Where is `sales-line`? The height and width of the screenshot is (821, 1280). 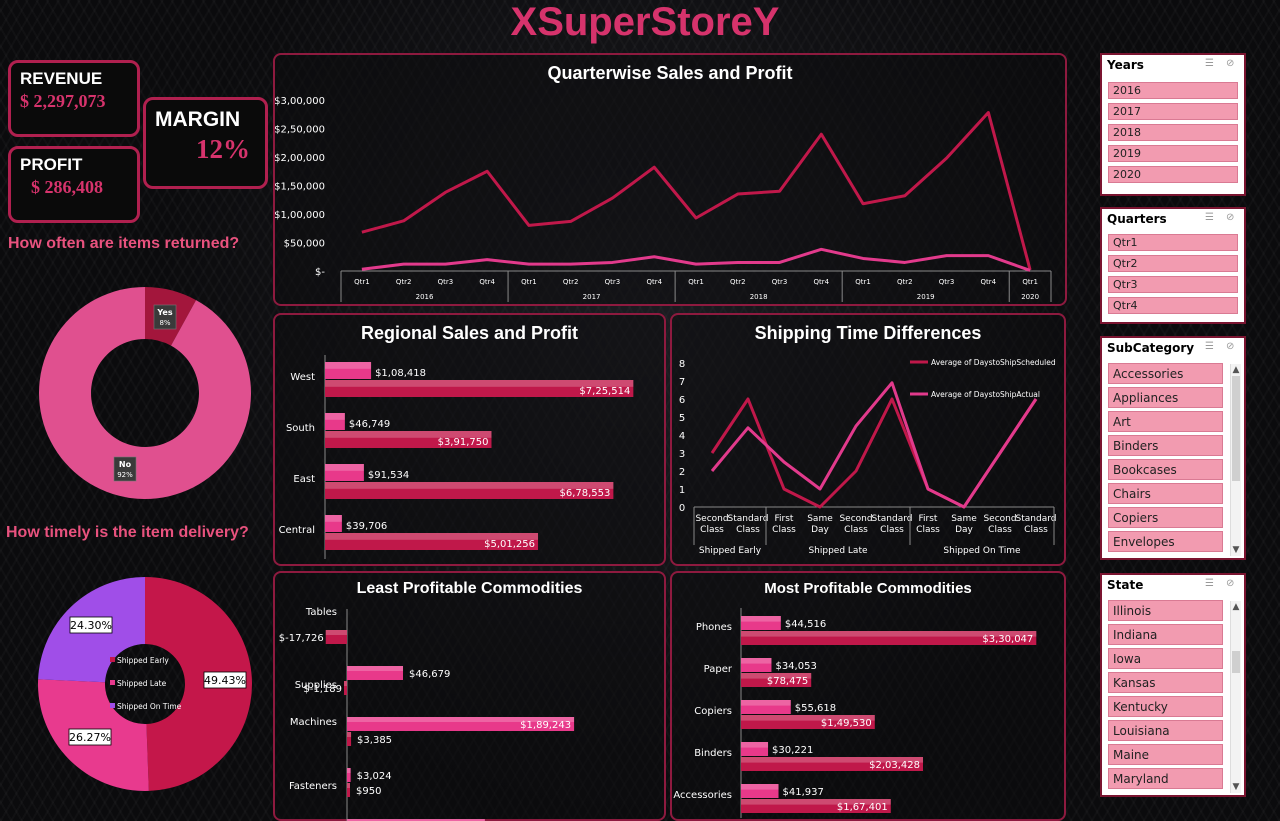
sales-line is located at coordinates (696, 191).